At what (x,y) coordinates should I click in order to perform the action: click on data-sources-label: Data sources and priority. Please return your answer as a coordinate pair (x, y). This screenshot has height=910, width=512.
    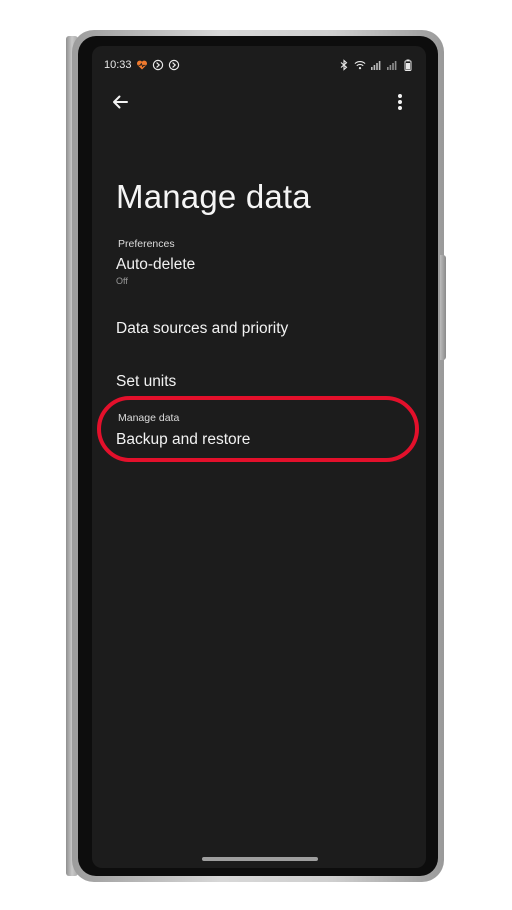
    Looking at the image, I should click on (202, 328).